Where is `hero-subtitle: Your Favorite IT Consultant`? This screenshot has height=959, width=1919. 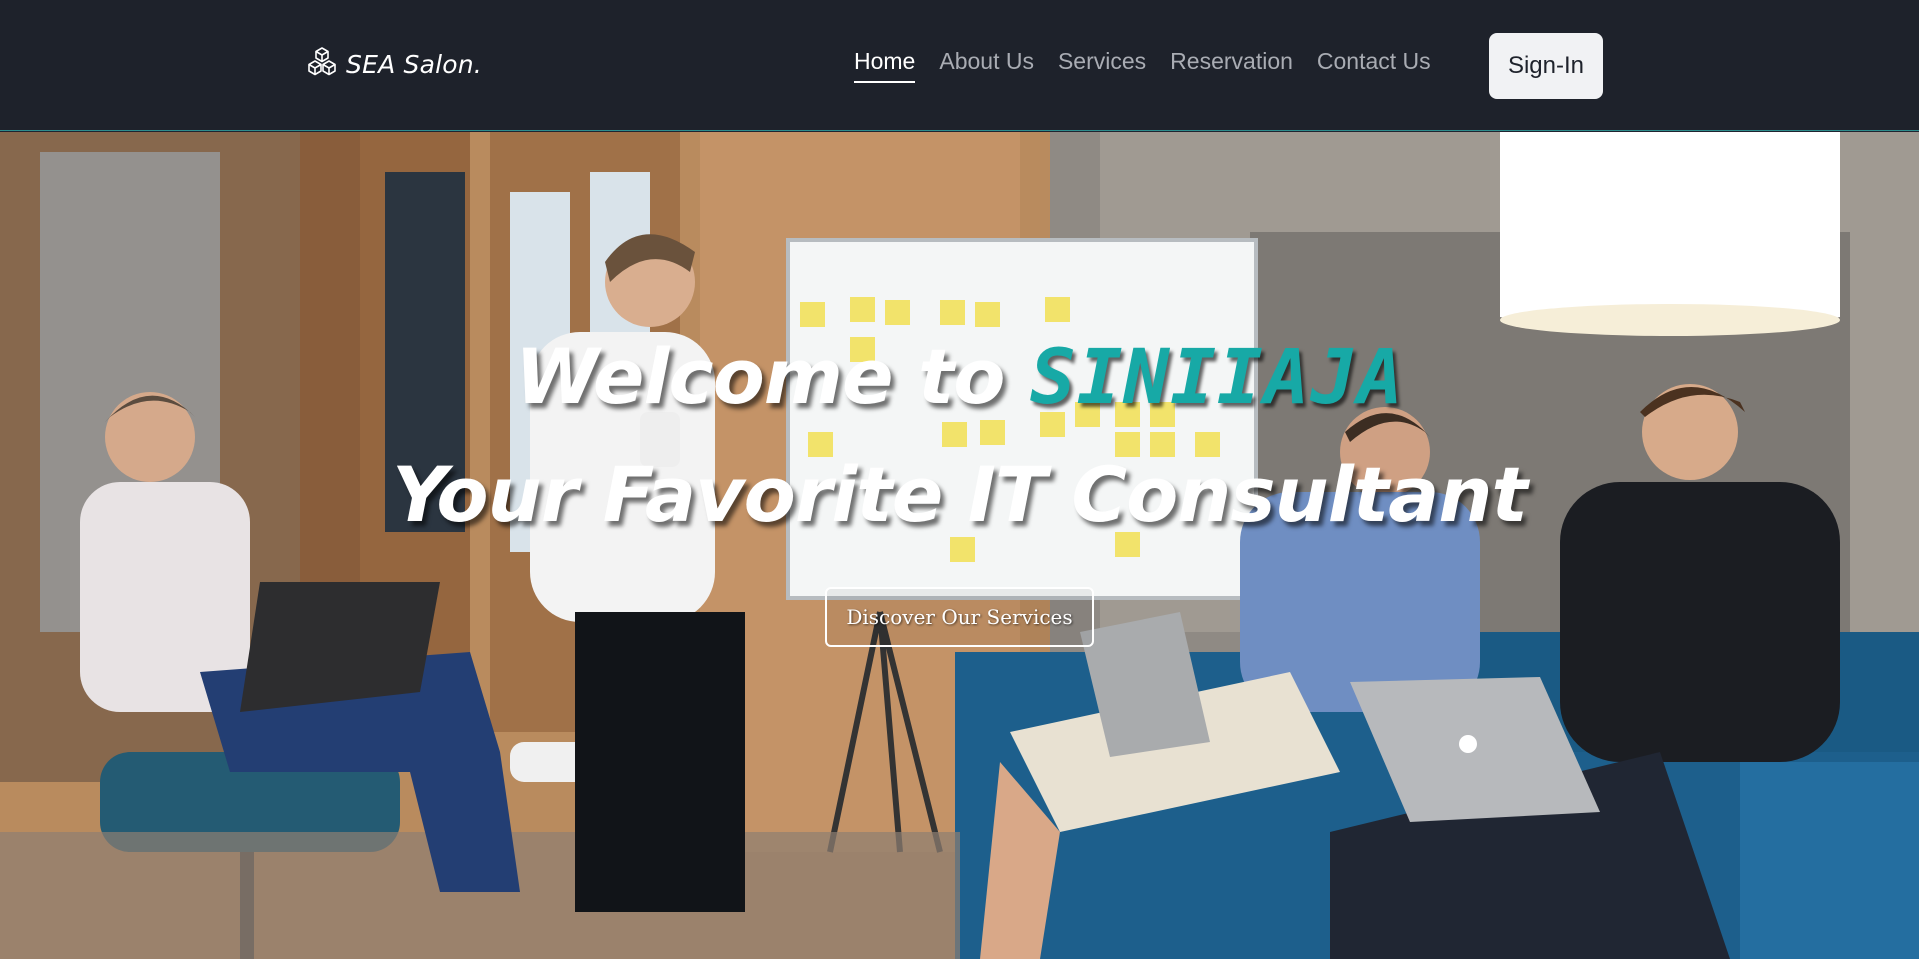 hero-subtitle: Your Favorite IT Consultant is located at coordinates (960, 494).